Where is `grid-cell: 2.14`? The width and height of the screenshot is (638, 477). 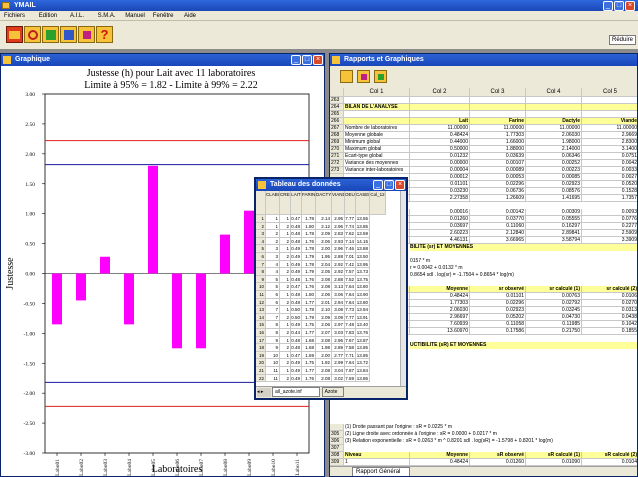
grid-cell: 2.14 is located at coordinates (324, 219).